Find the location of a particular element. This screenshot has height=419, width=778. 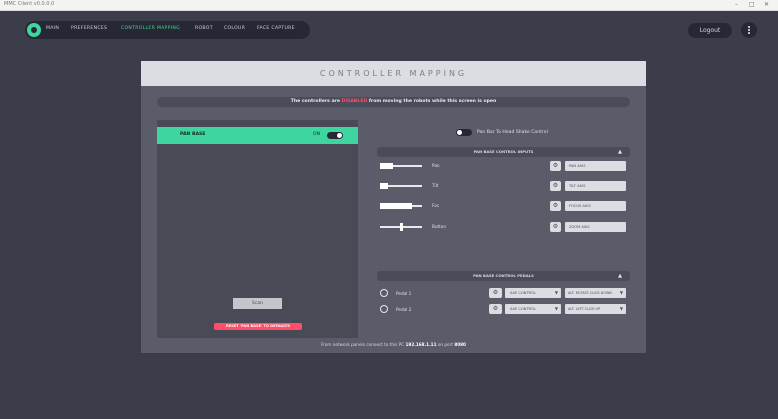

pedal-name: Pedal 2 is located at coordinates (404, 309).